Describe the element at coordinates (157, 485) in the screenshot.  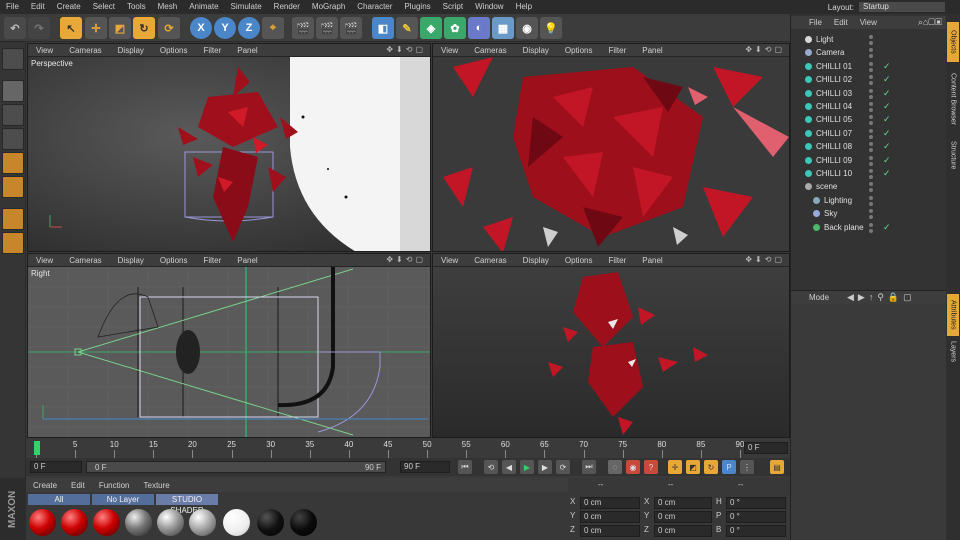
I see `mat-menu-texture: Texture` at that location.